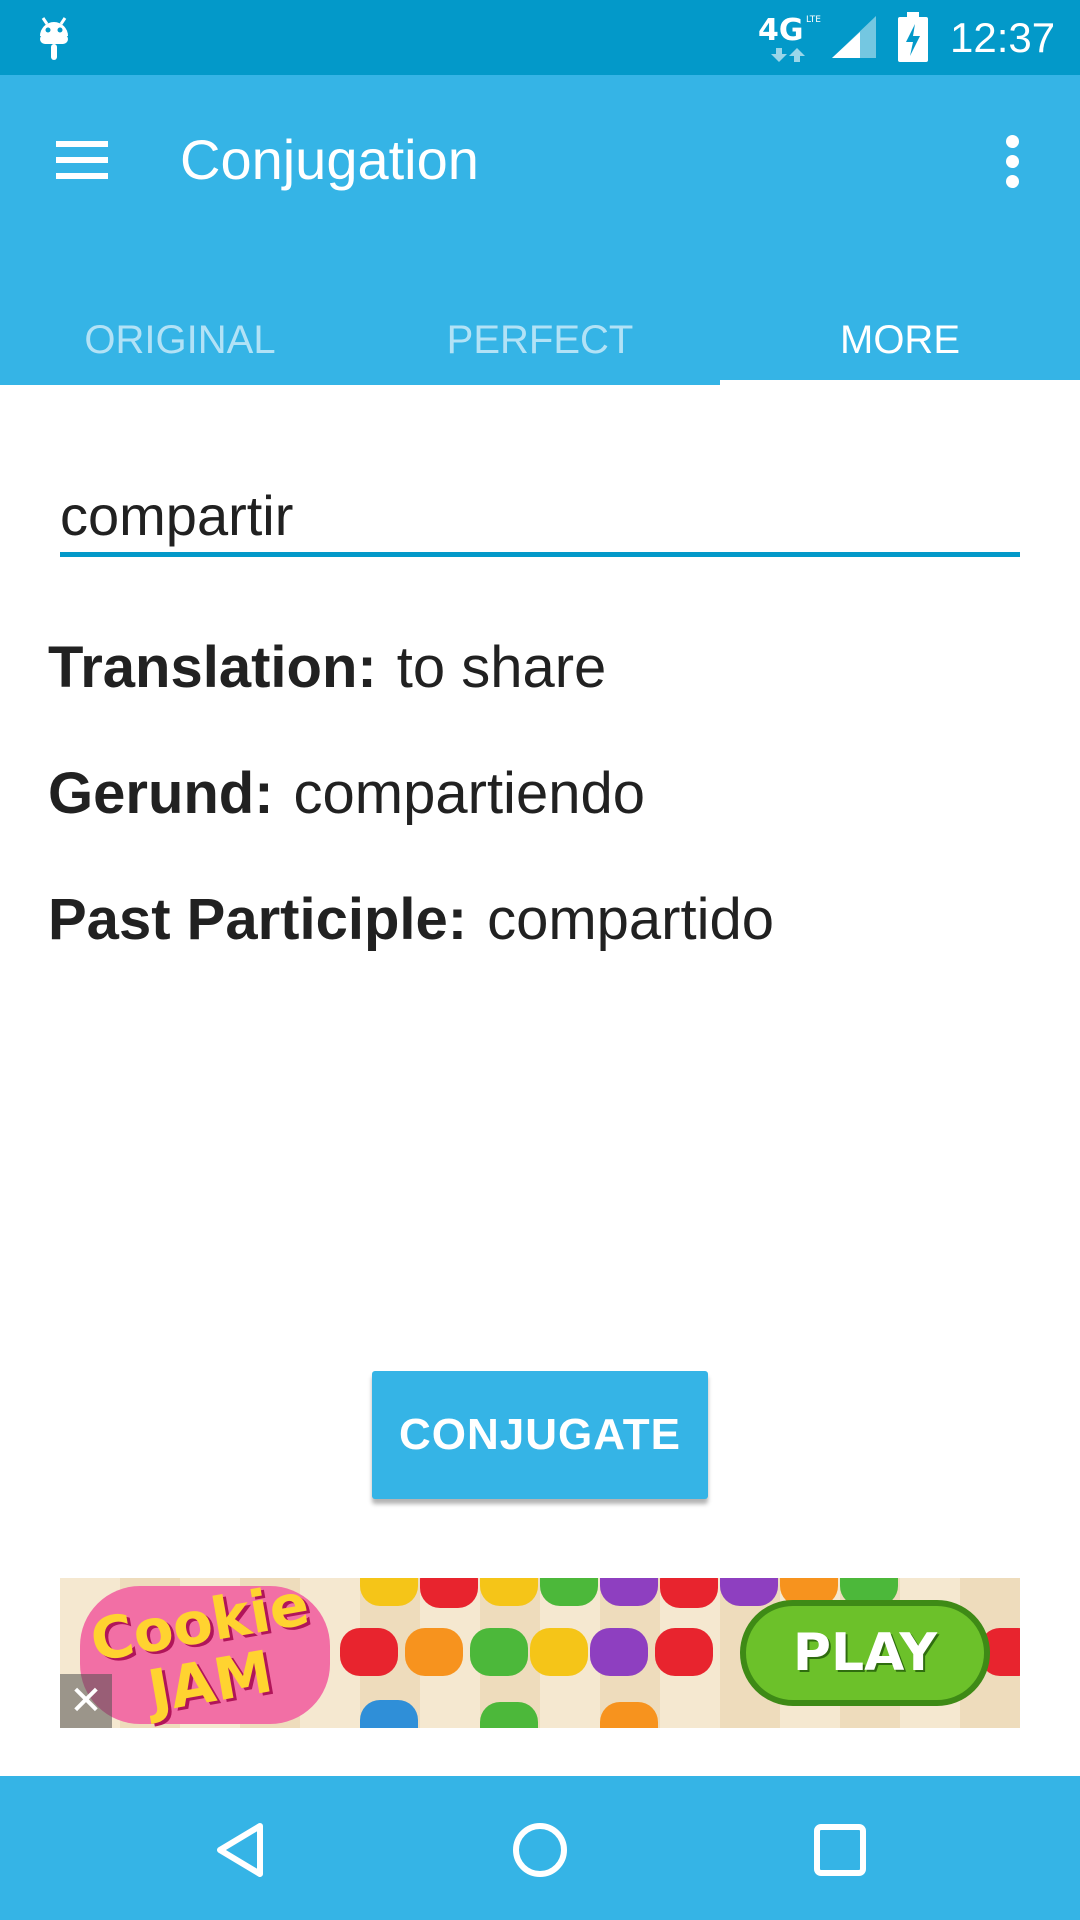  I want to click on past-participle-row: Past Participle: compartido, so click(411, 920).